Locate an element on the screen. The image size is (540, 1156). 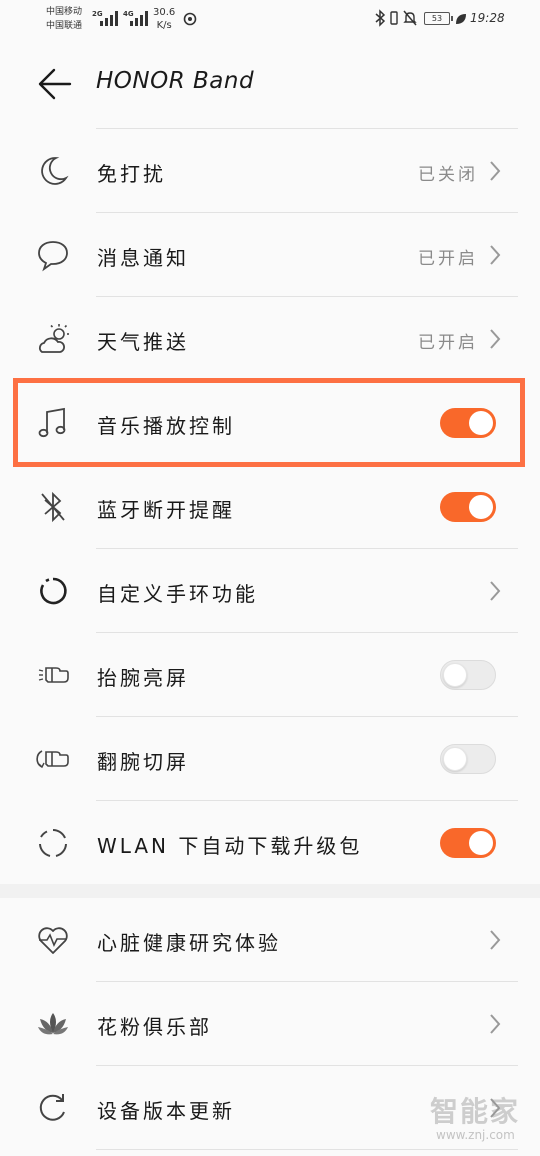
setting-row-weather: 天气推送 已开启 is located at coordinates (270, 339).